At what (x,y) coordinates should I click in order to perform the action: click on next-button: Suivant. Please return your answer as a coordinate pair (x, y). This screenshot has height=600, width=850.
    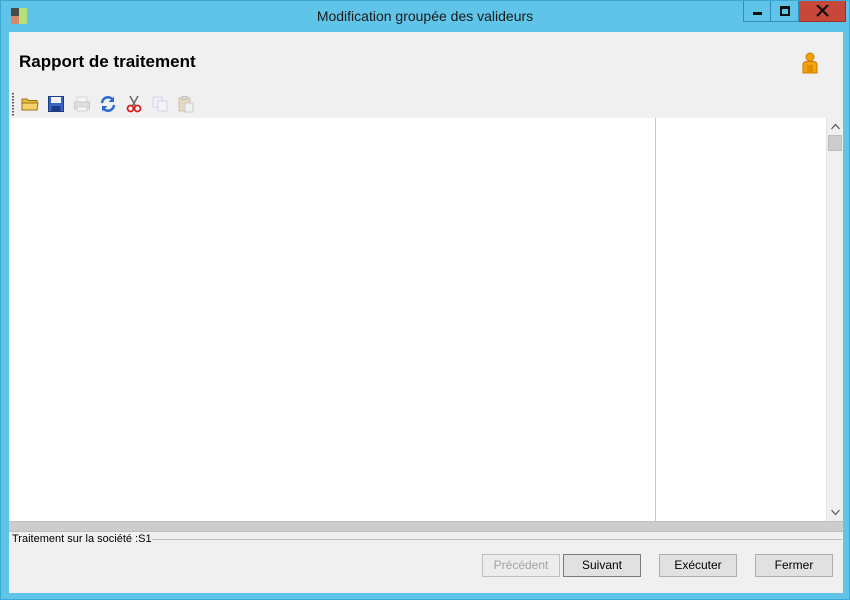
    Looking at the image, I should click on (602, 565).